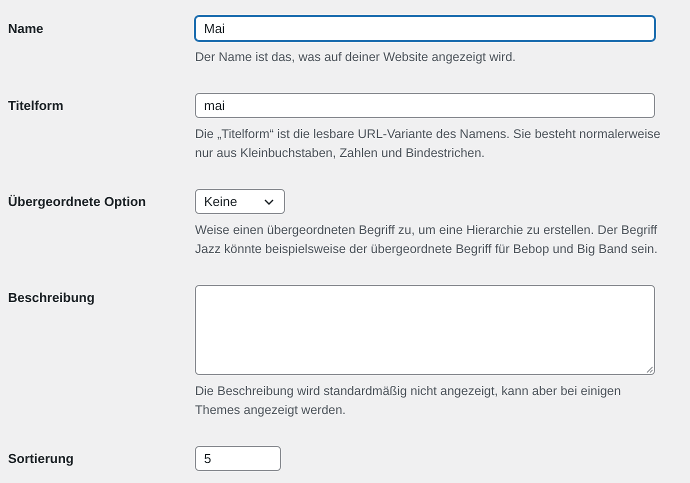  I want to click on number-field: 5, so click(238, 458).